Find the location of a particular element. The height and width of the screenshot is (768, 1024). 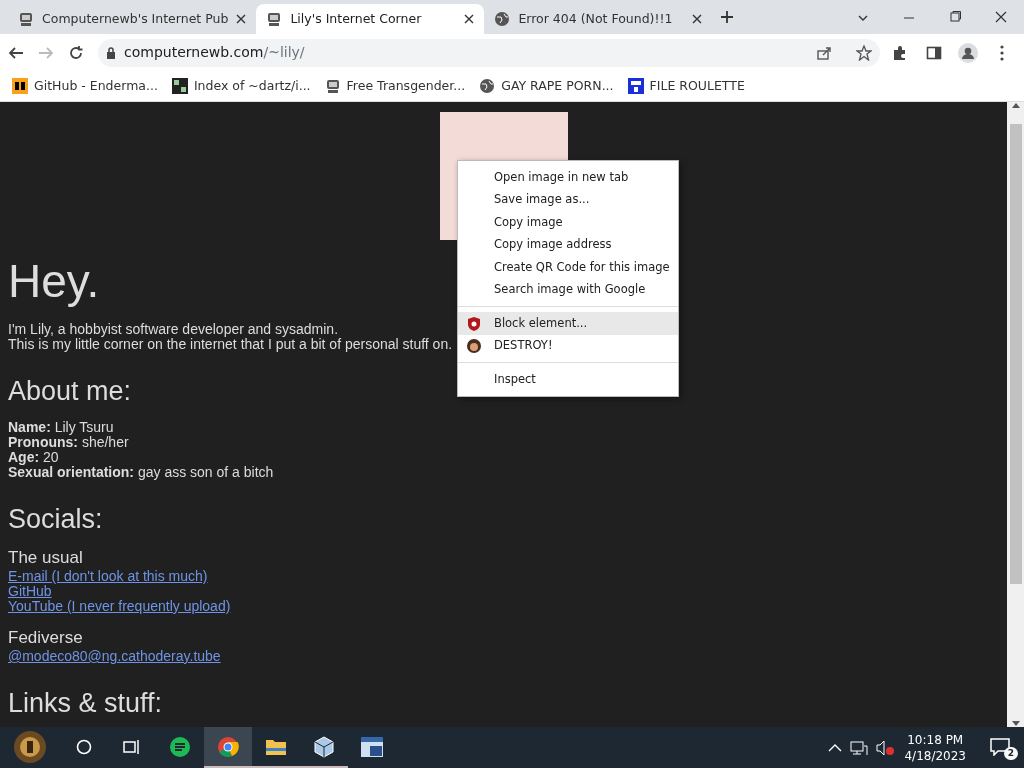

lock-icon is located at coordinates (111, 52).